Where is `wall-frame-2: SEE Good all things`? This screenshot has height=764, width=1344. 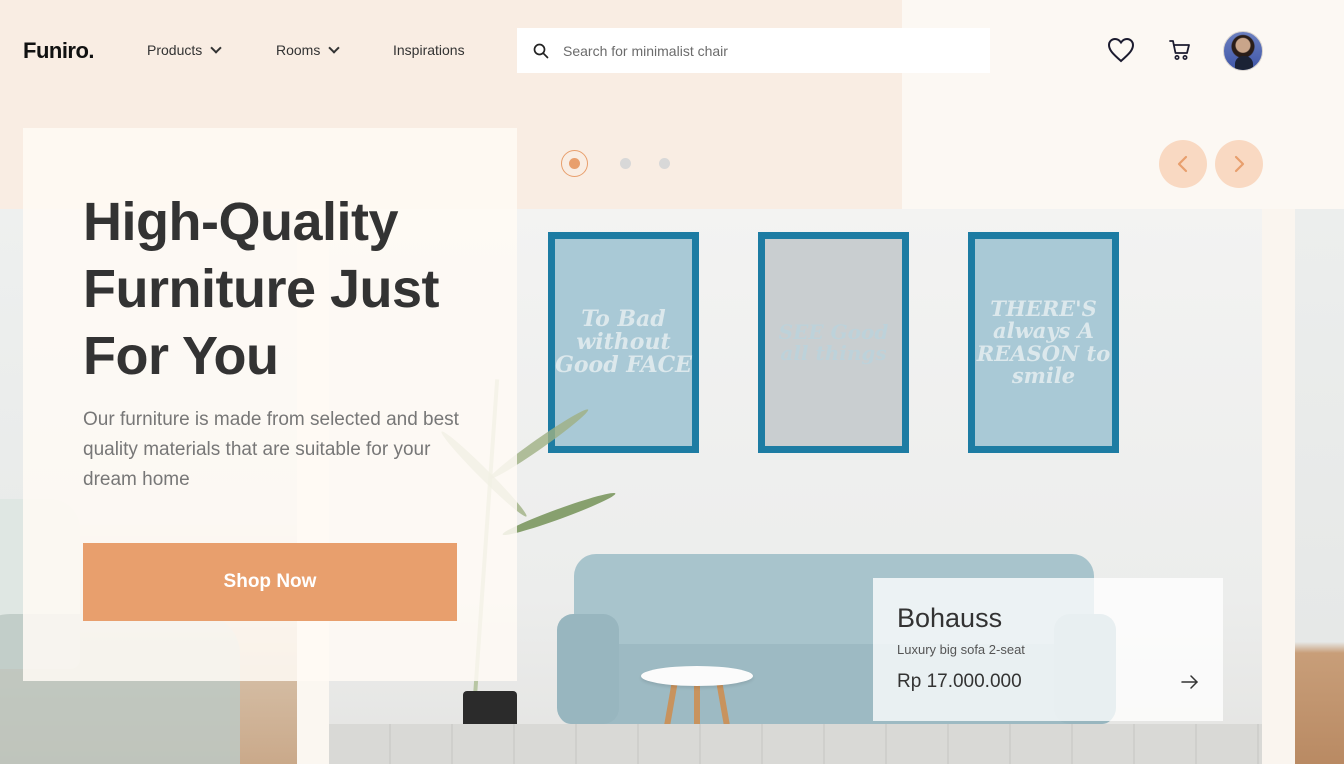 wall-frame-2: SEE Good all things is located at coordinates (833, 342).